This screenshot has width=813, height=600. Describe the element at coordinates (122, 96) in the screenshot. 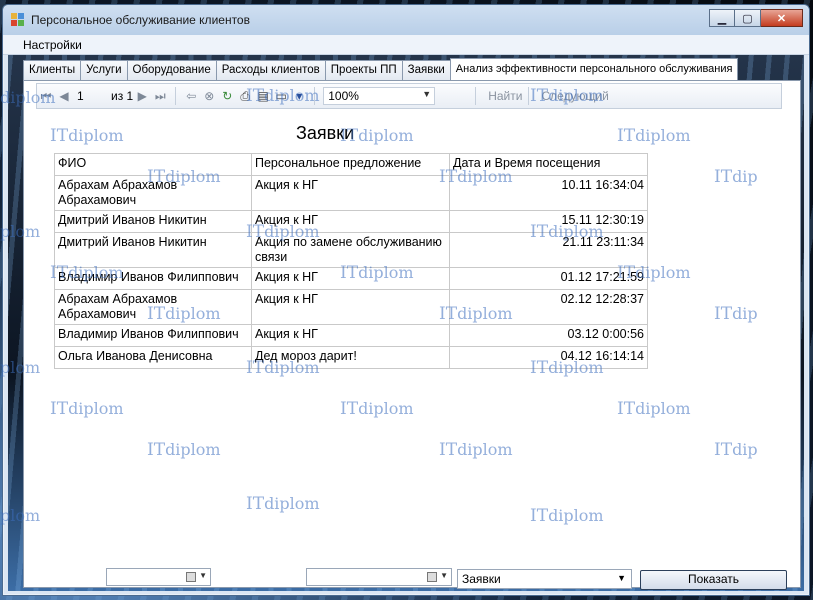

I see `page-count-label: из 1` at that location.